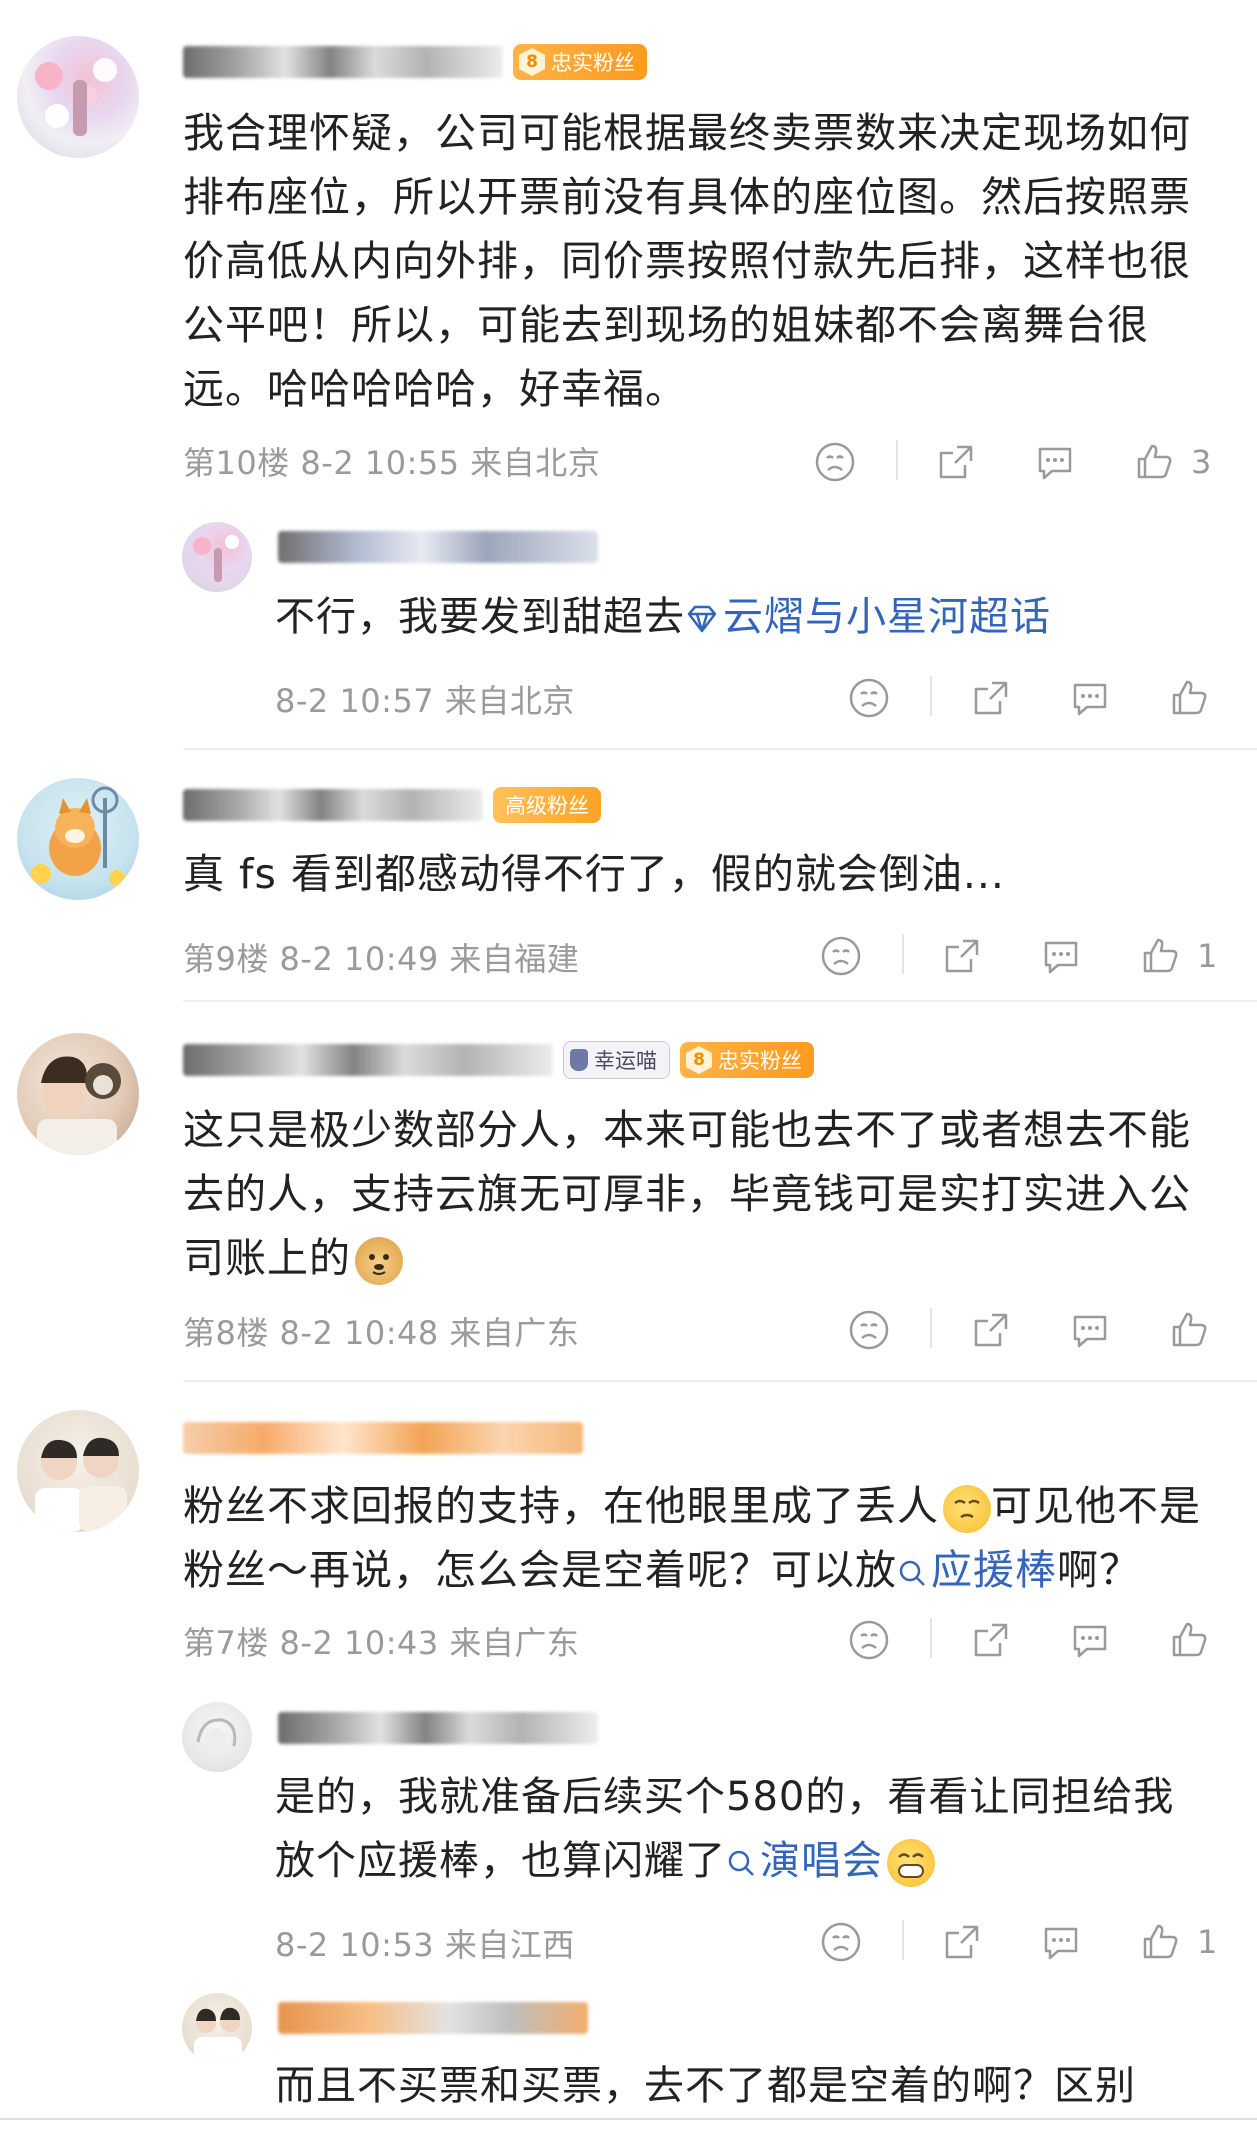 The width and height of the screenshot is (1257, 2140). What do you see at coordinates (532, 62) in the screenshot?
I see `fan-level-icon: 8` at bounding box center [532, 62].